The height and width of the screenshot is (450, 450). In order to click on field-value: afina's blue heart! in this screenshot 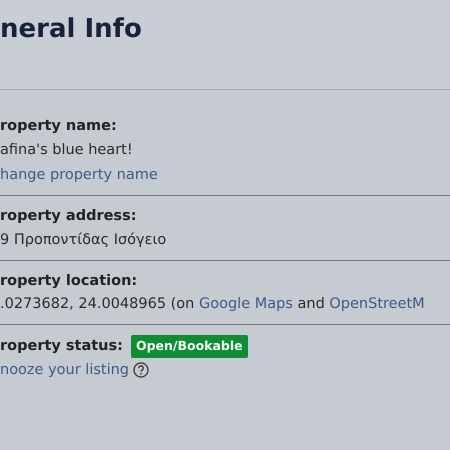, I will do `click(67, 150)`.